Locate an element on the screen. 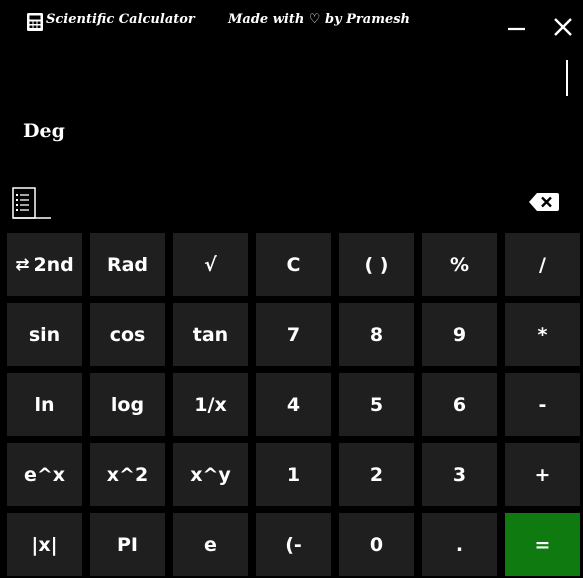 The height and width of the screenshot is (578, 583). parentheses-button: ( ) is located at coordinates (376, 264).